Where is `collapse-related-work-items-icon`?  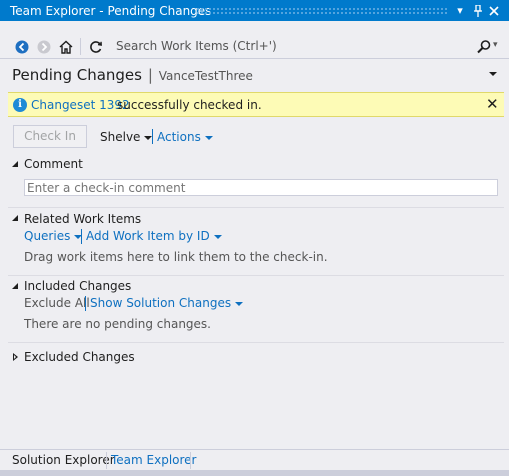 collapse-related-work-items-icon is located at coordinates (15, 218).